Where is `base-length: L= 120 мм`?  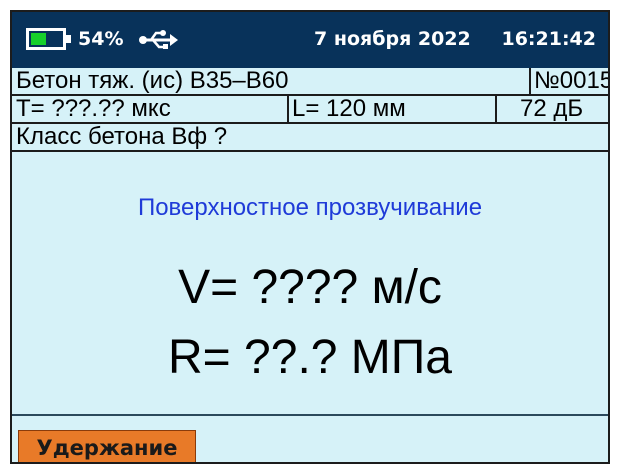
base-length: L= 120 мм is located at coordinates (349, 108).